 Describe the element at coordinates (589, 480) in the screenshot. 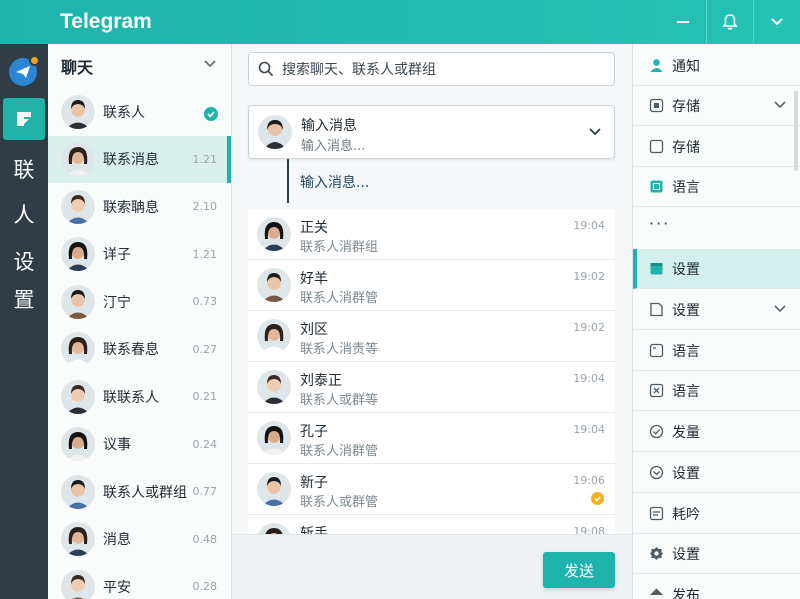

I see `message-time: 19:06` at that location.